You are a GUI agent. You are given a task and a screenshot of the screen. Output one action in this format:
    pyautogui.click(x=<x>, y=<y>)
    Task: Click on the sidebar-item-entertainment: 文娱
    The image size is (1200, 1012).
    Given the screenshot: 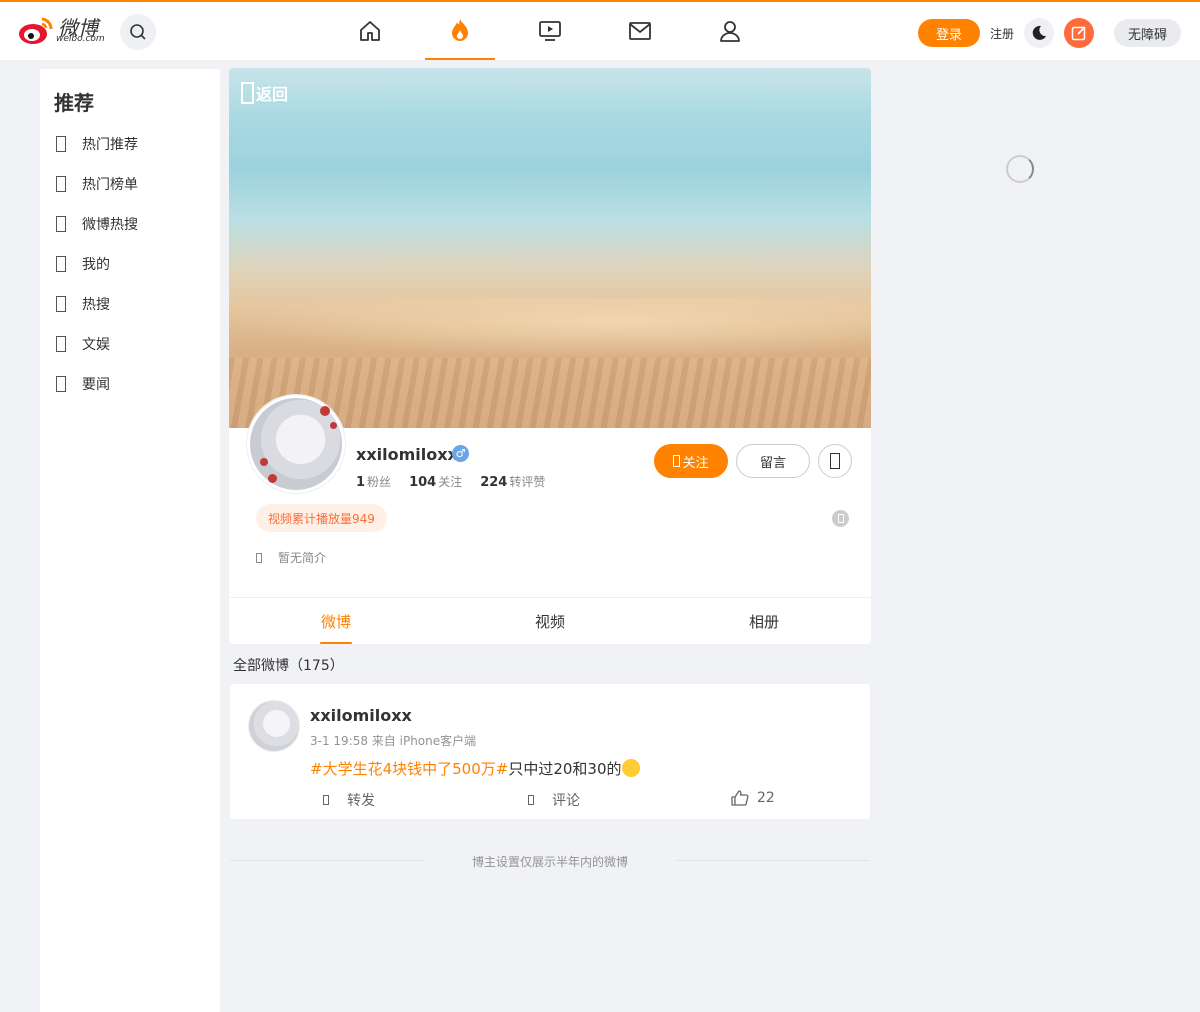 What is the action you would take?
    pyautogui.click(x=129, y=344)
    